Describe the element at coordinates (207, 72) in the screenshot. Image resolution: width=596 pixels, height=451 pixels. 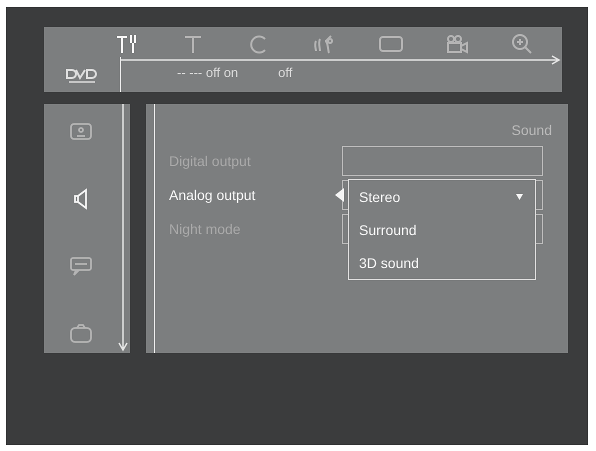
I see `status-text: -- --- off on` at that location.